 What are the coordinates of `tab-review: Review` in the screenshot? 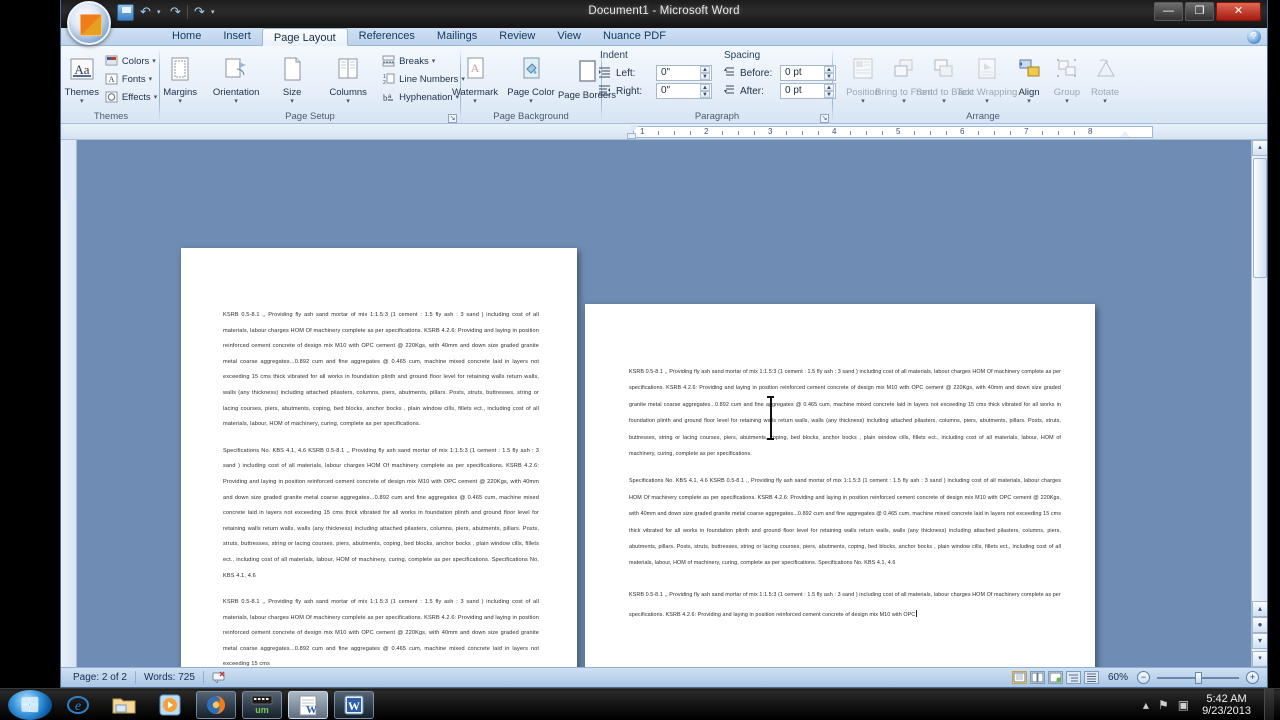 It's located at (517, 36).